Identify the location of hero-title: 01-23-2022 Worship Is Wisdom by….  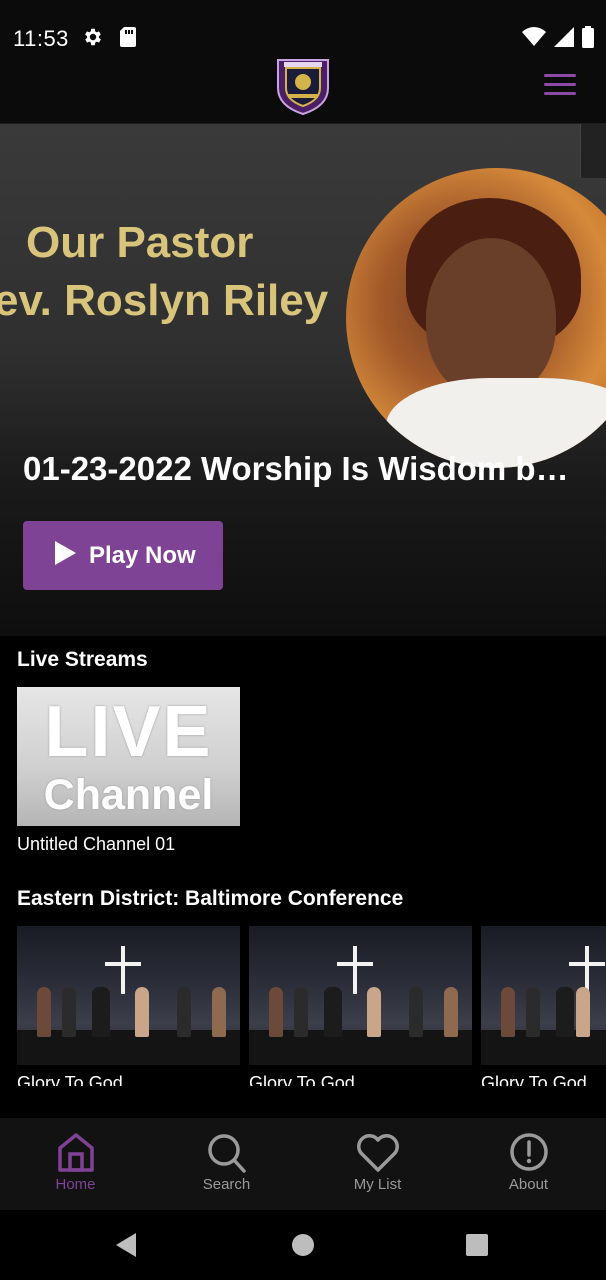
(303, 468).